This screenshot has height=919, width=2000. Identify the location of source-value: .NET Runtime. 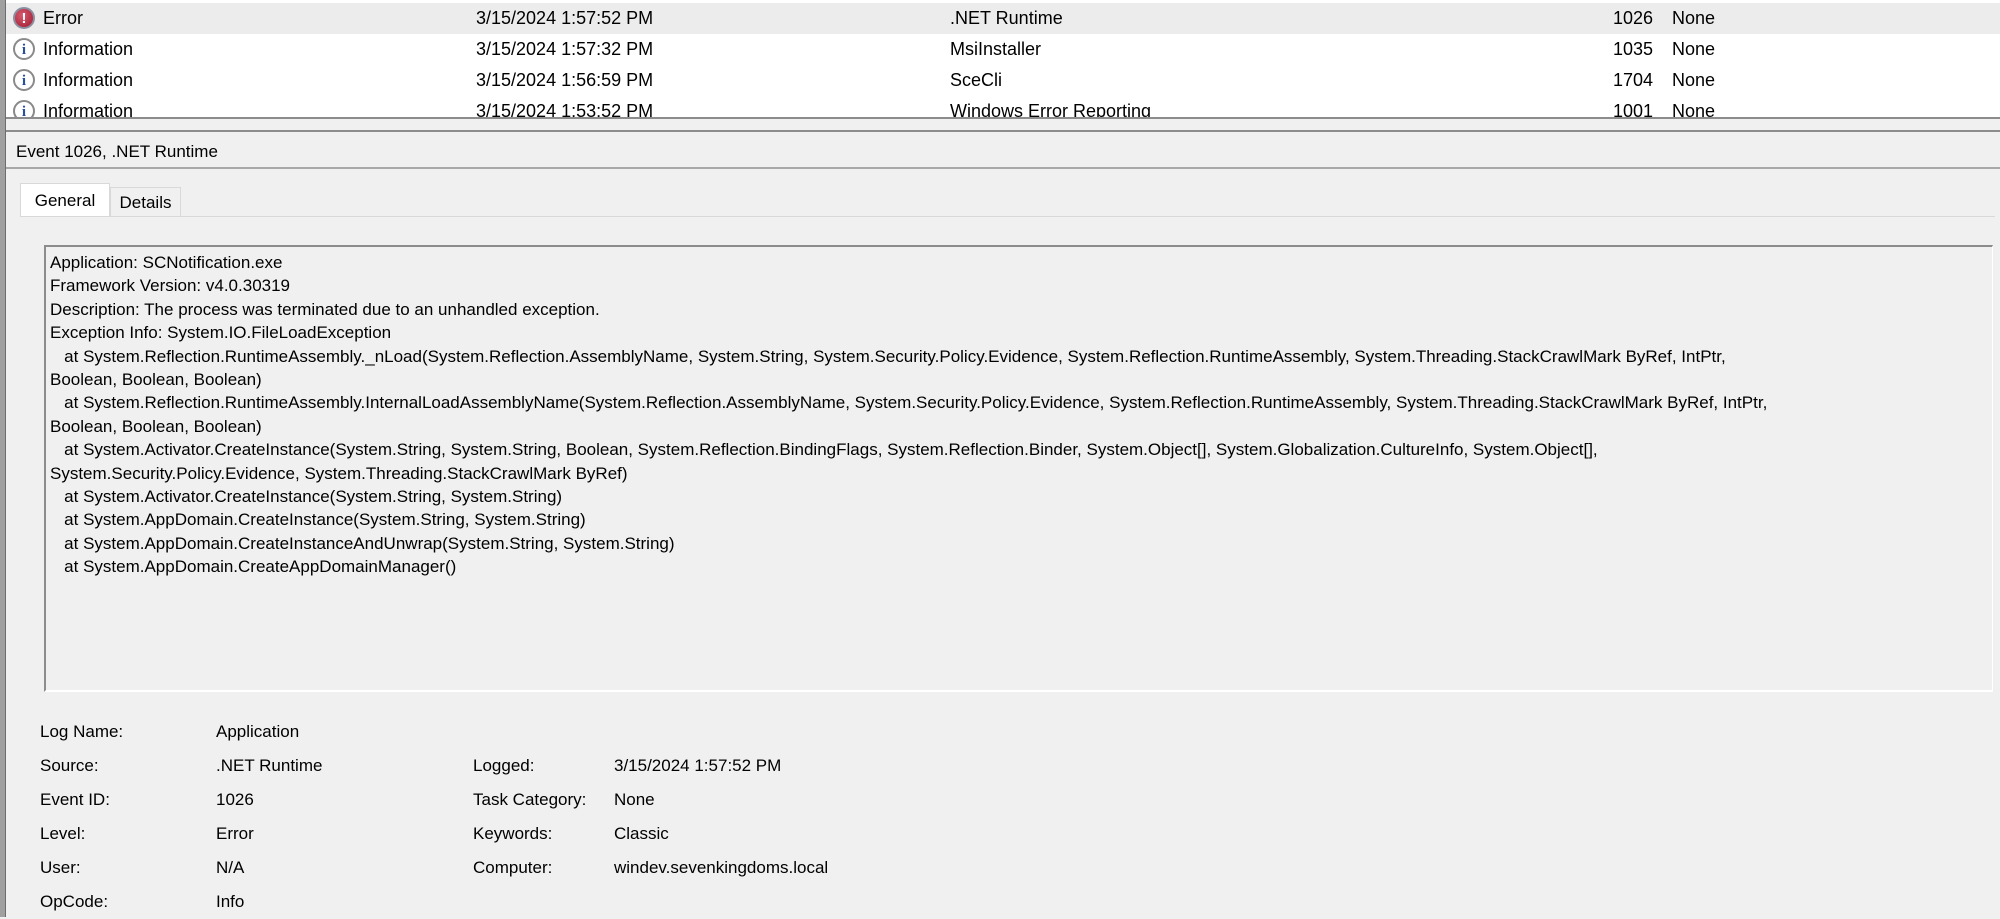
(269, 765).